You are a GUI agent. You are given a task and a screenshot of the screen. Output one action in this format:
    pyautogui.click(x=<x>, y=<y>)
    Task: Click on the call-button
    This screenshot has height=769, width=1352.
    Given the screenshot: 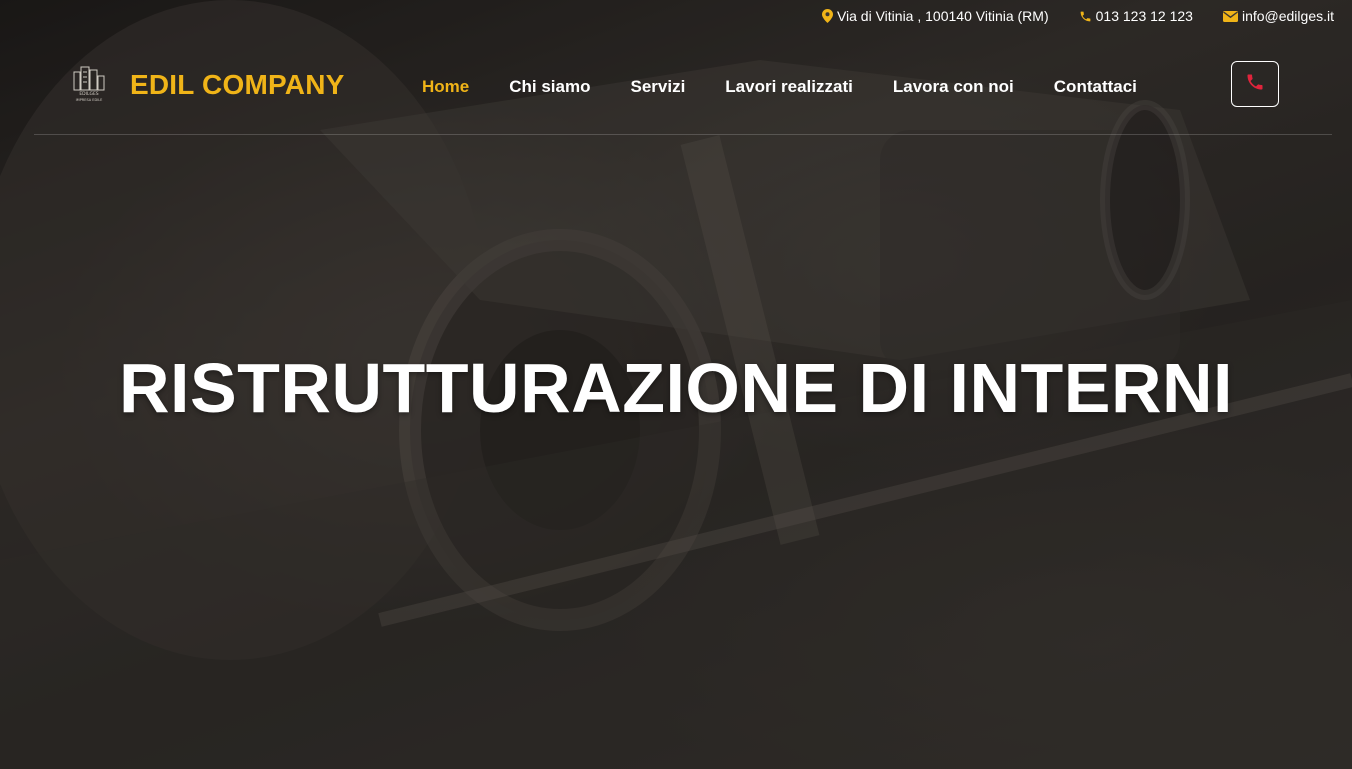 What is the action you would take?
    pyautogui.click(x=1255, y=84)
    